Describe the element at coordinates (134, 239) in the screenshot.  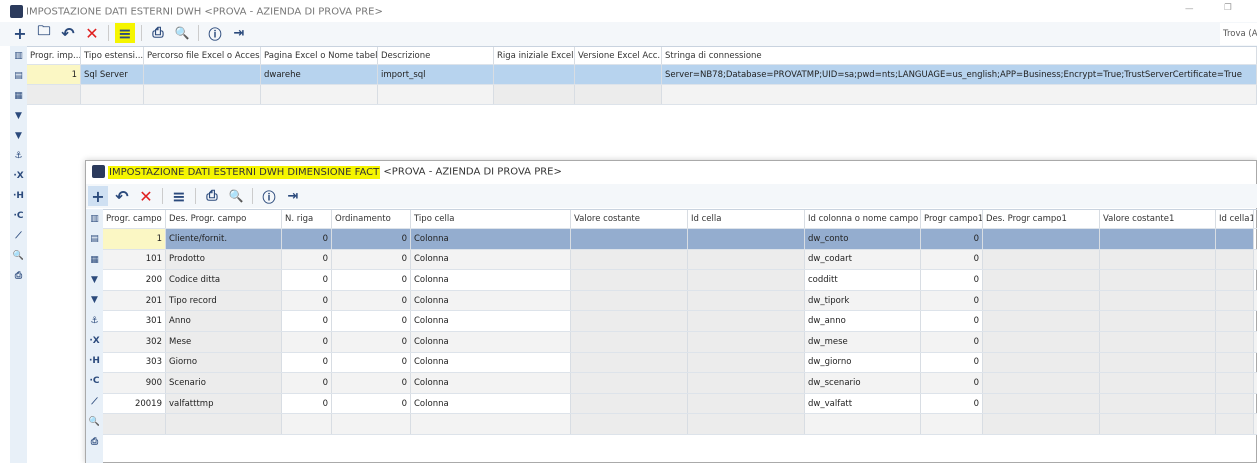
I see `table-cell: 1` at that location.